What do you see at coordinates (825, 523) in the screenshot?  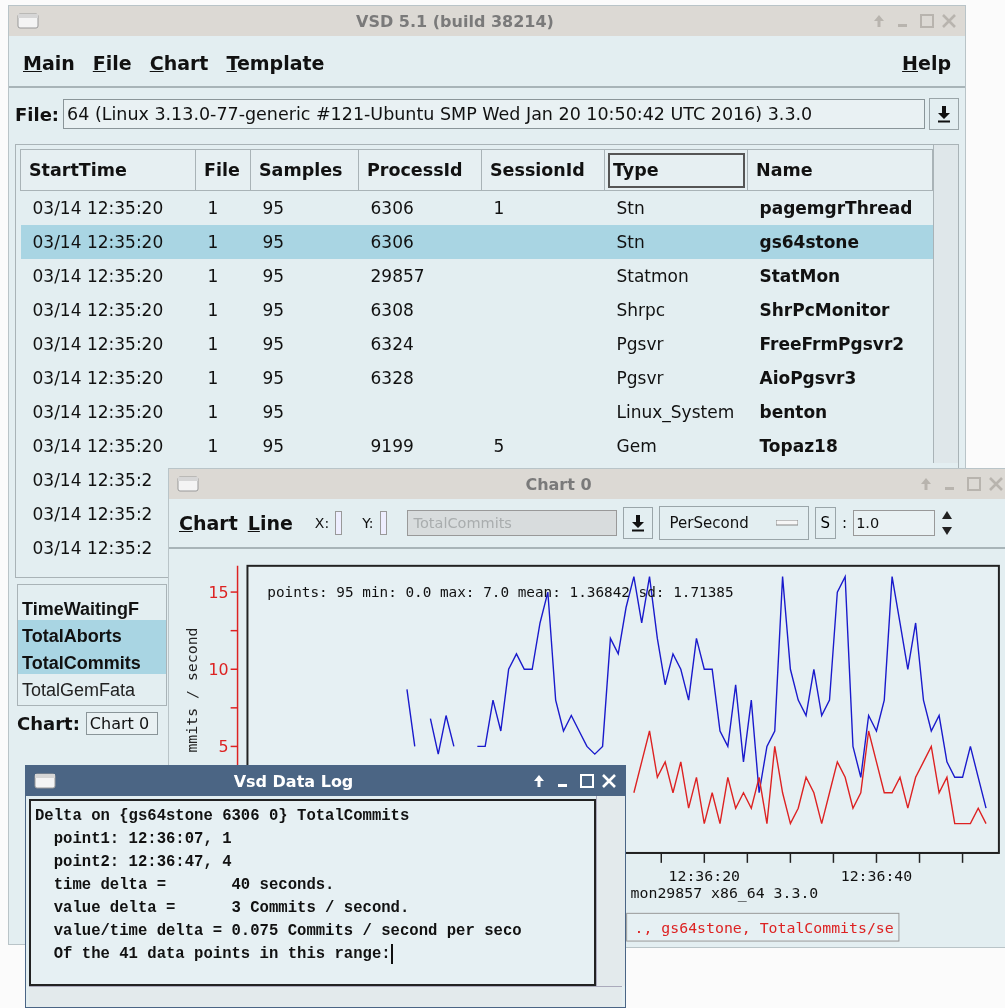 I see `s-button: S` at bounding box center [825, 523].